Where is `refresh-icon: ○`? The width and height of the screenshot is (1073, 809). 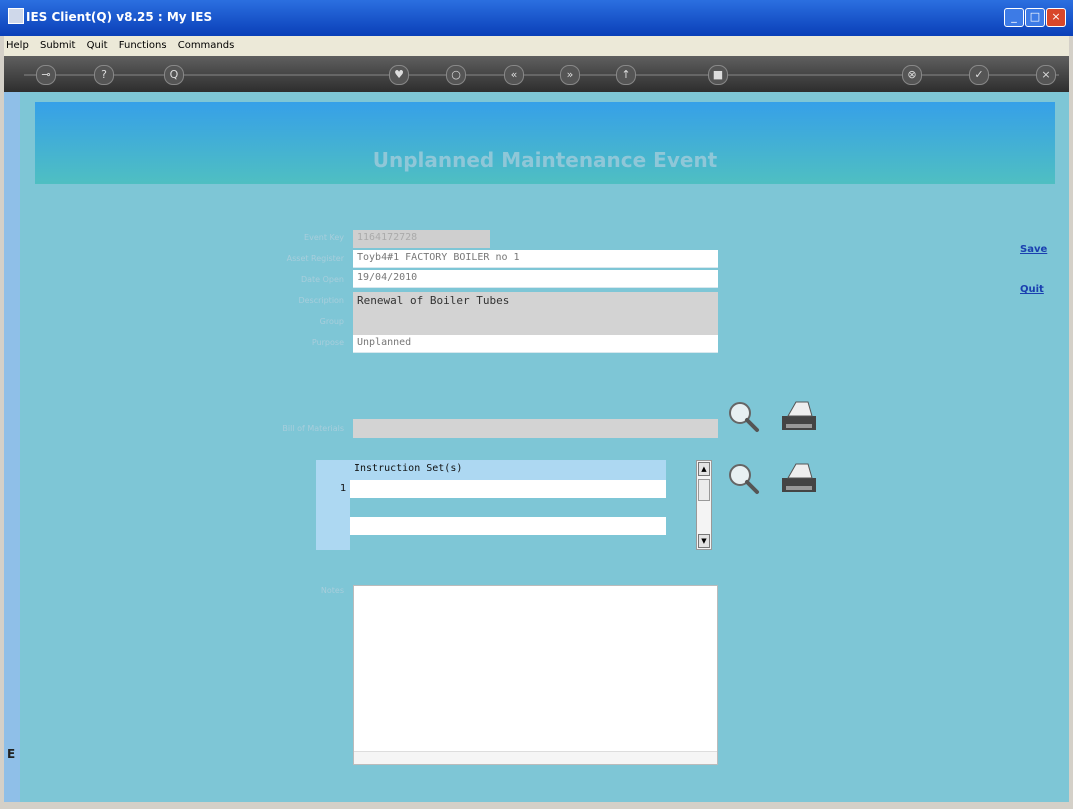
refresh-icon: ○ is located at coordinates (456, 75).